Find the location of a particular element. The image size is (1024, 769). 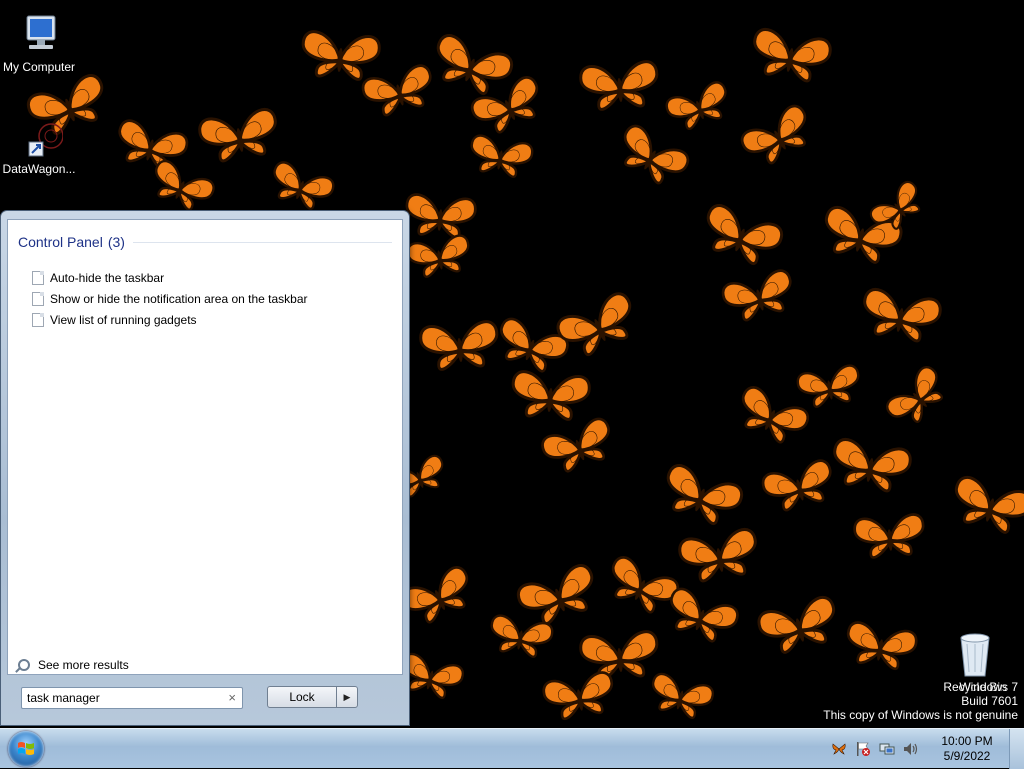

windows-logo-icon is located at coordinates (26, 748).